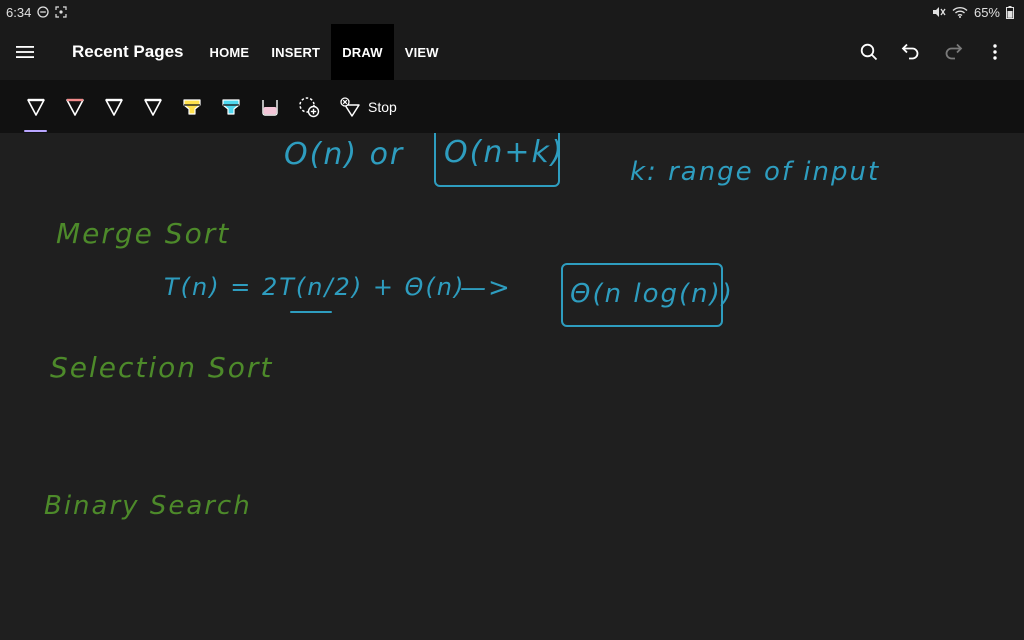 This screenshot has height=640, width=1024. I want to click on battery-percent: 65%, so click(986, 12).